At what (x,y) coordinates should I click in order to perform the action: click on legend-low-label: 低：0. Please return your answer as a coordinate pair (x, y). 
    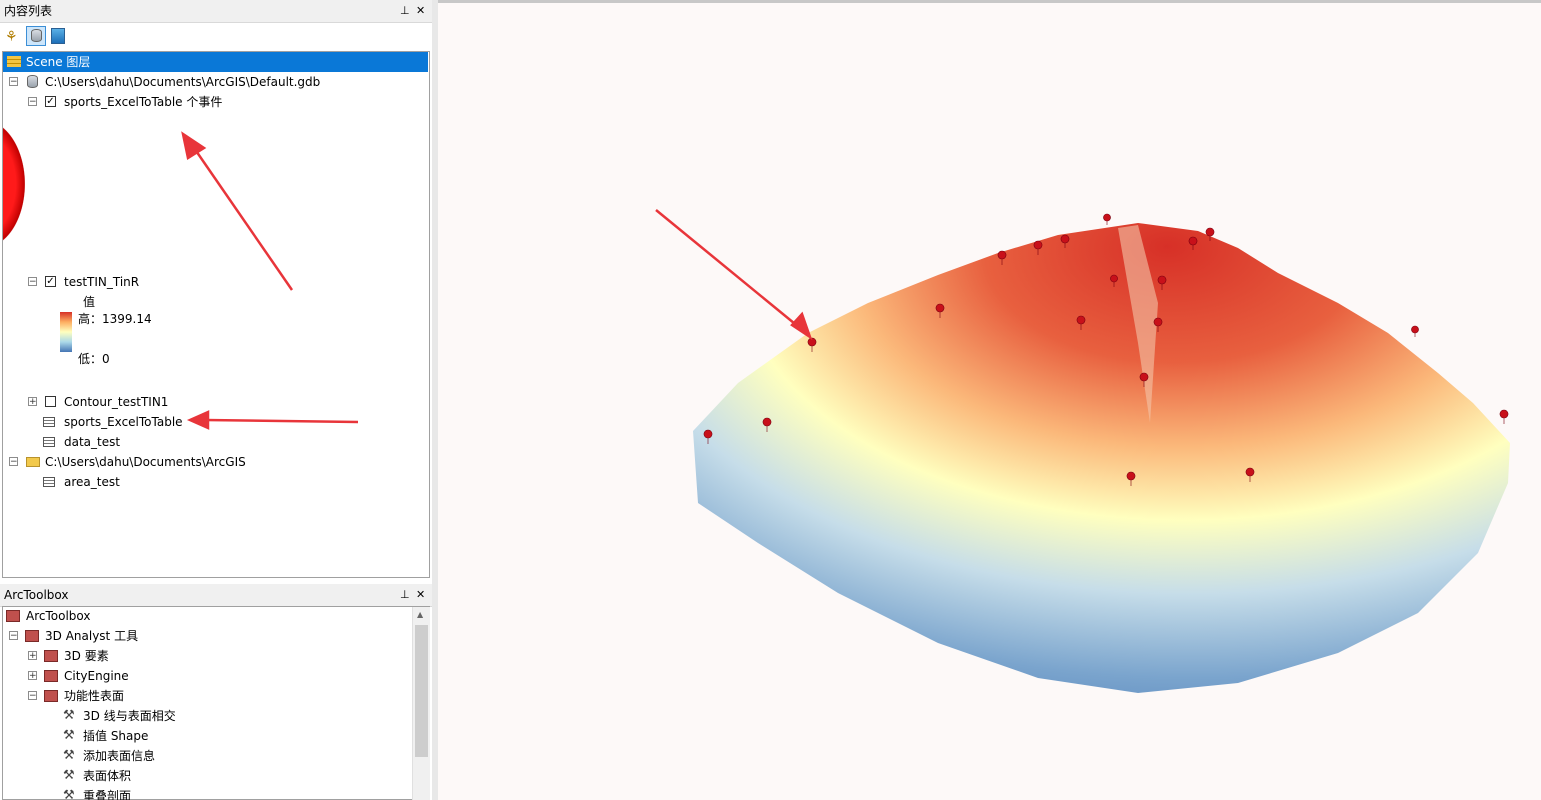
    Looking at the image, I should click on (94, 359).